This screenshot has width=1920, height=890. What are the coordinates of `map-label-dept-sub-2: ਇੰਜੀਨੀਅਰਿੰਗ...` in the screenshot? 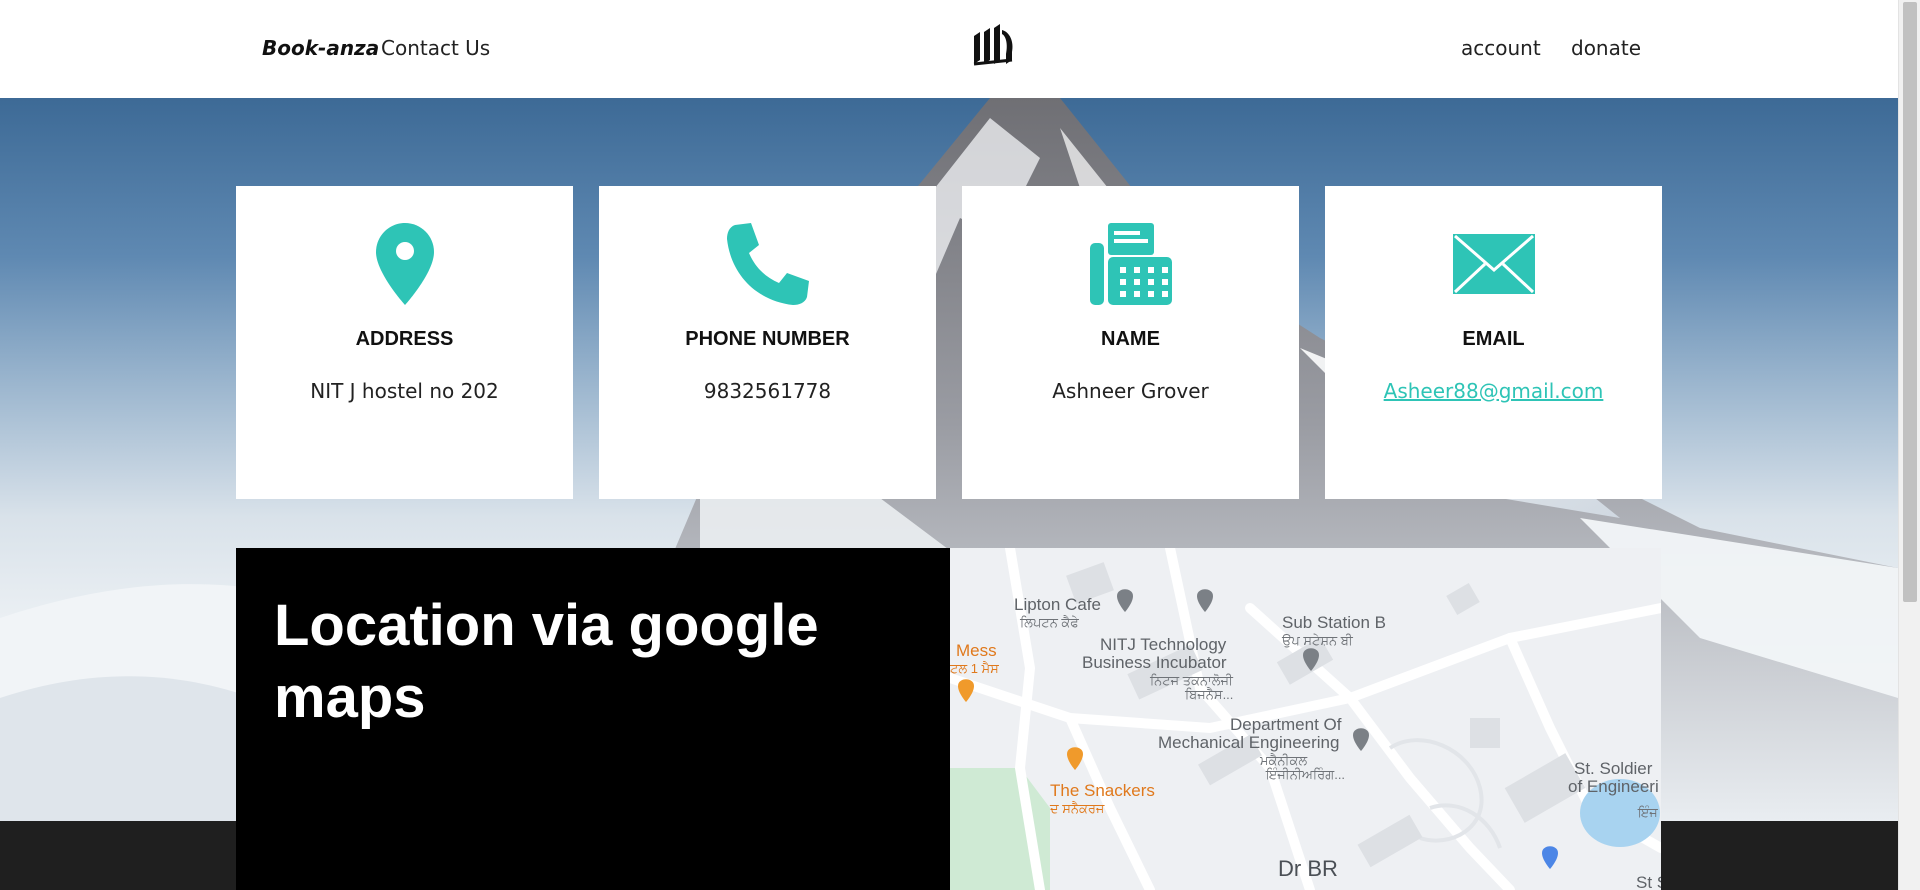 It's located at (1306, 774).